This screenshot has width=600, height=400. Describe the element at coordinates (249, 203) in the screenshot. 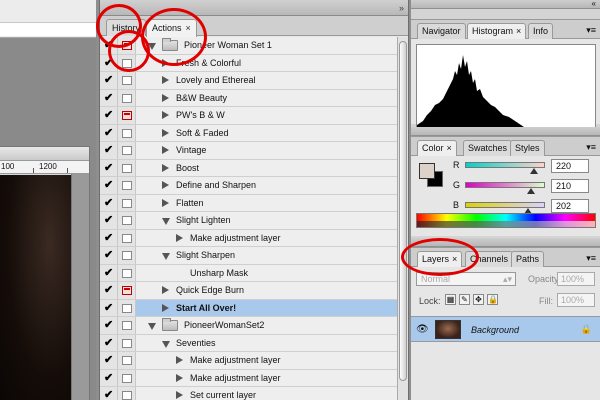

I see `action-row: ✔ Flatten` at that location.